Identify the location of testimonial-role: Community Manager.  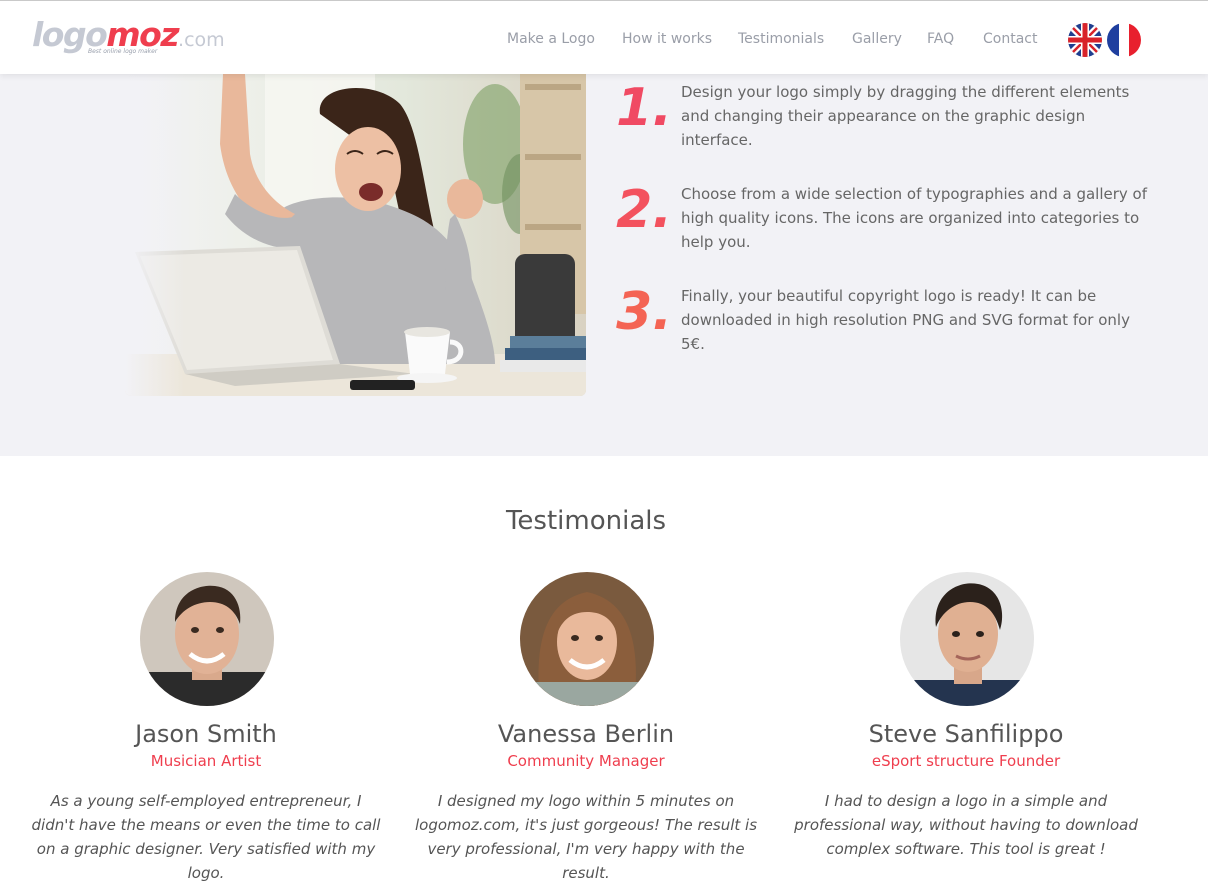
(586, 761).